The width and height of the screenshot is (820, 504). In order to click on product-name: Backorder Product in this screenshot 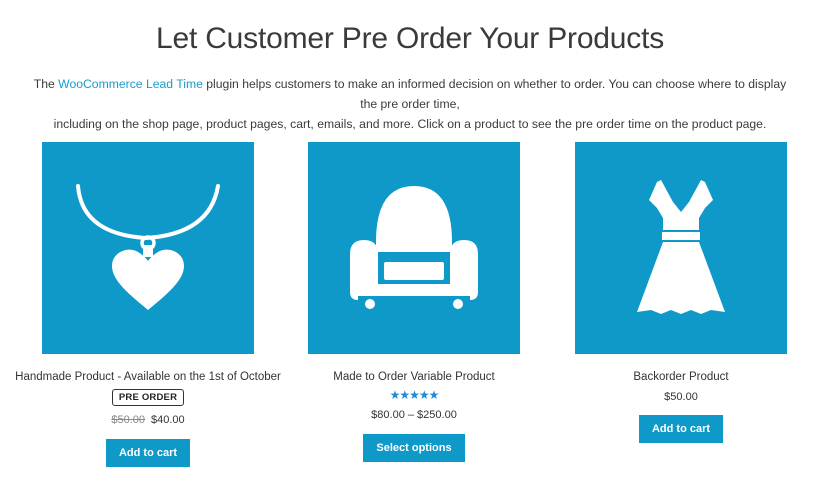, I will do `click(680, 377)`.